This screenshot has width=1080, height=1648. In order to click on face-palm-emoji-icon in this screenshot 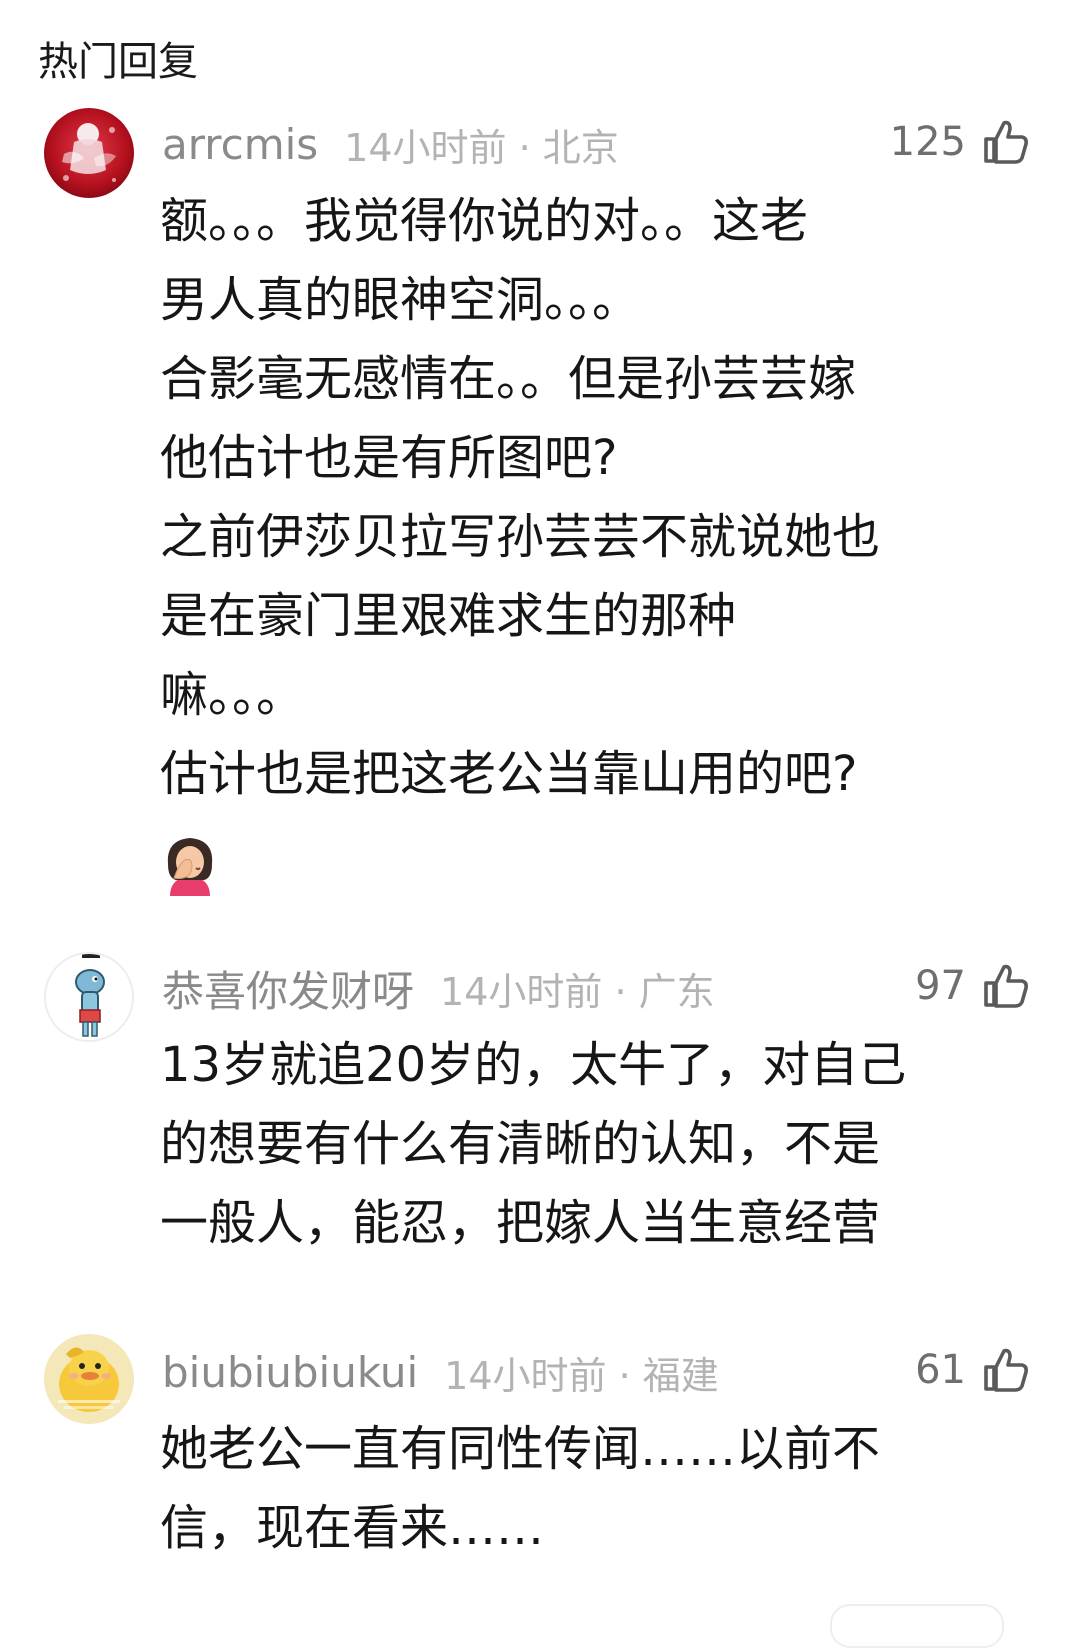, I will do `click(190, 867)`.